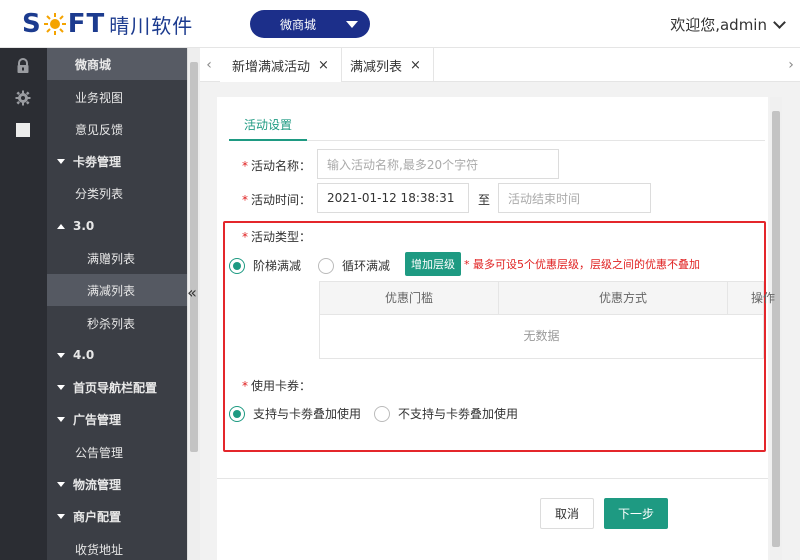 The width and height of the screenshot is (800, 560). What do you see at coordinates (107, 24) in the screenshot?
I see `brand-logo: S FT 晴川软件` at bounding box center [107, 24].